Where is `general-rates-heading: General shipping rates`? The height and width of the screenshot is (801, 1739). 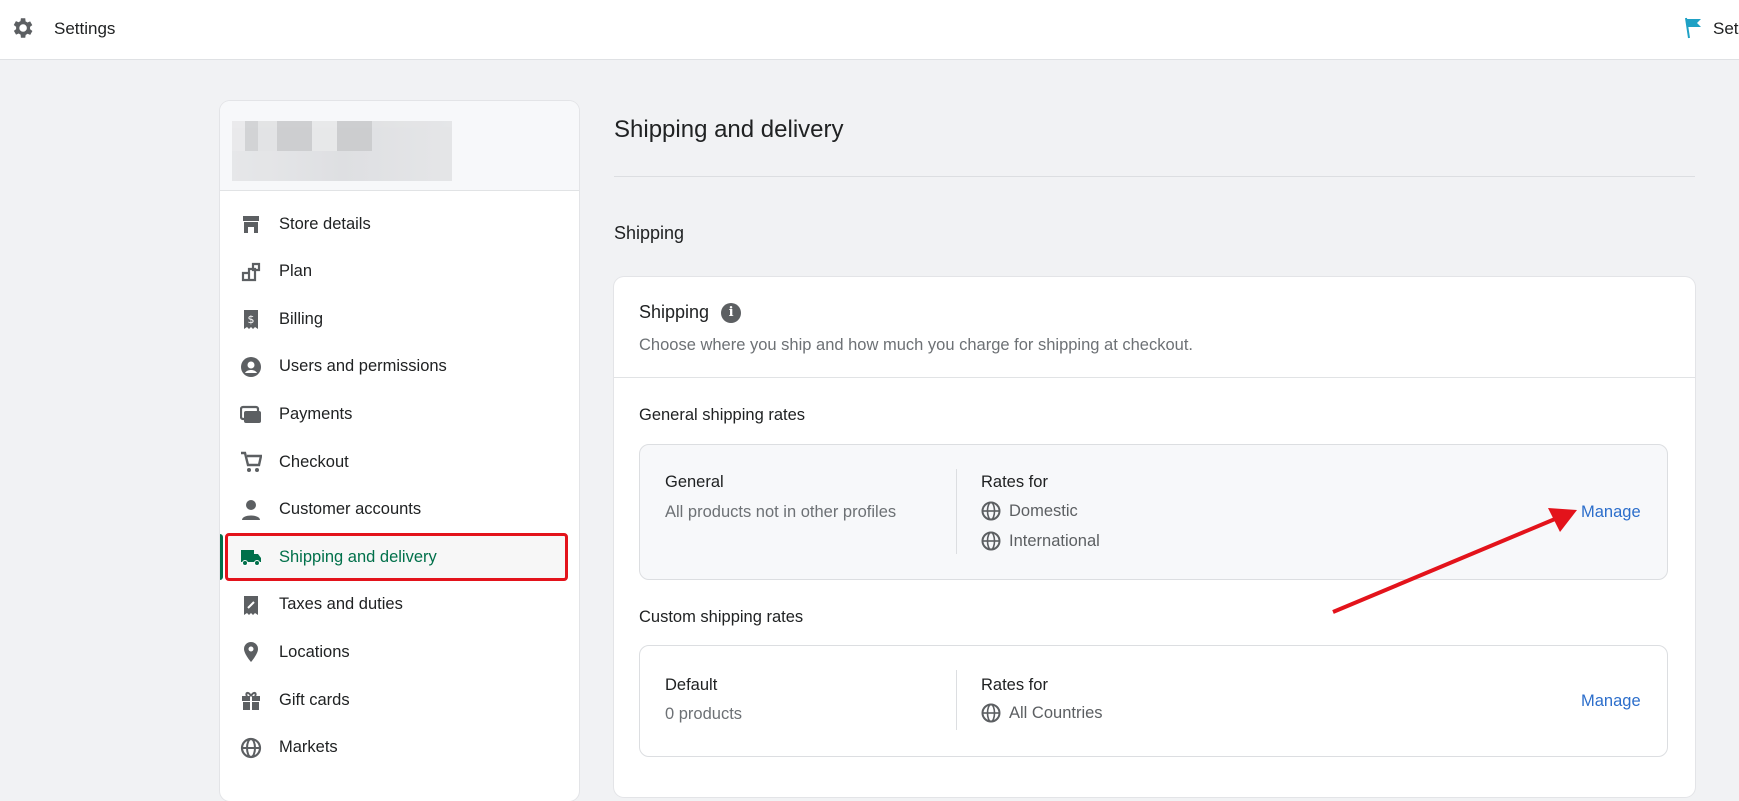 general-rates-heading: General shipping rates is located at coordinates (722, 415).